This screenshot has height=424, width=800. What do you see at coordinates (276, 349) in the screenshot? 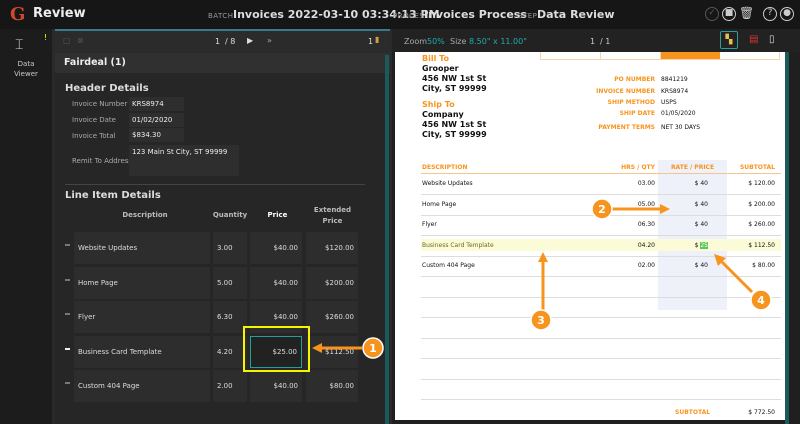
I see `highlight-box` at bounding box center [276, 349].